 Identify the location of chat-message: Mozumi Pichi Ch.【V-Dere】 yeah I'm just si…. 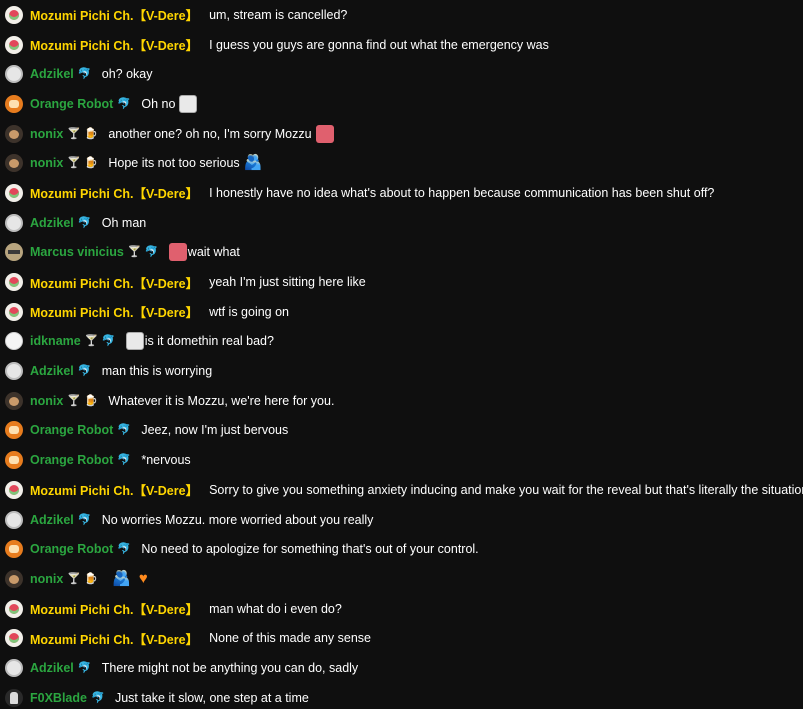
(401, 282).